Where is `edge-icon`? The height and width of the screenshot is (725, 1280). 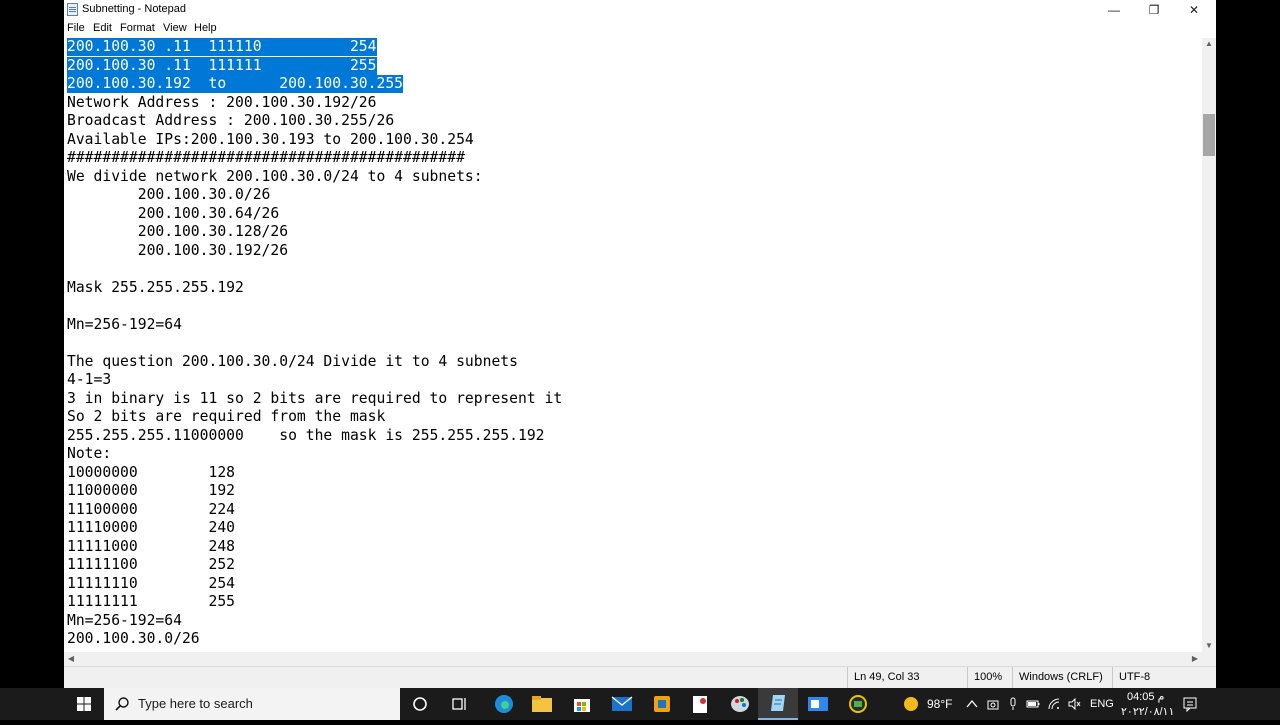 edge-icon is located at coordinates (504, 704).